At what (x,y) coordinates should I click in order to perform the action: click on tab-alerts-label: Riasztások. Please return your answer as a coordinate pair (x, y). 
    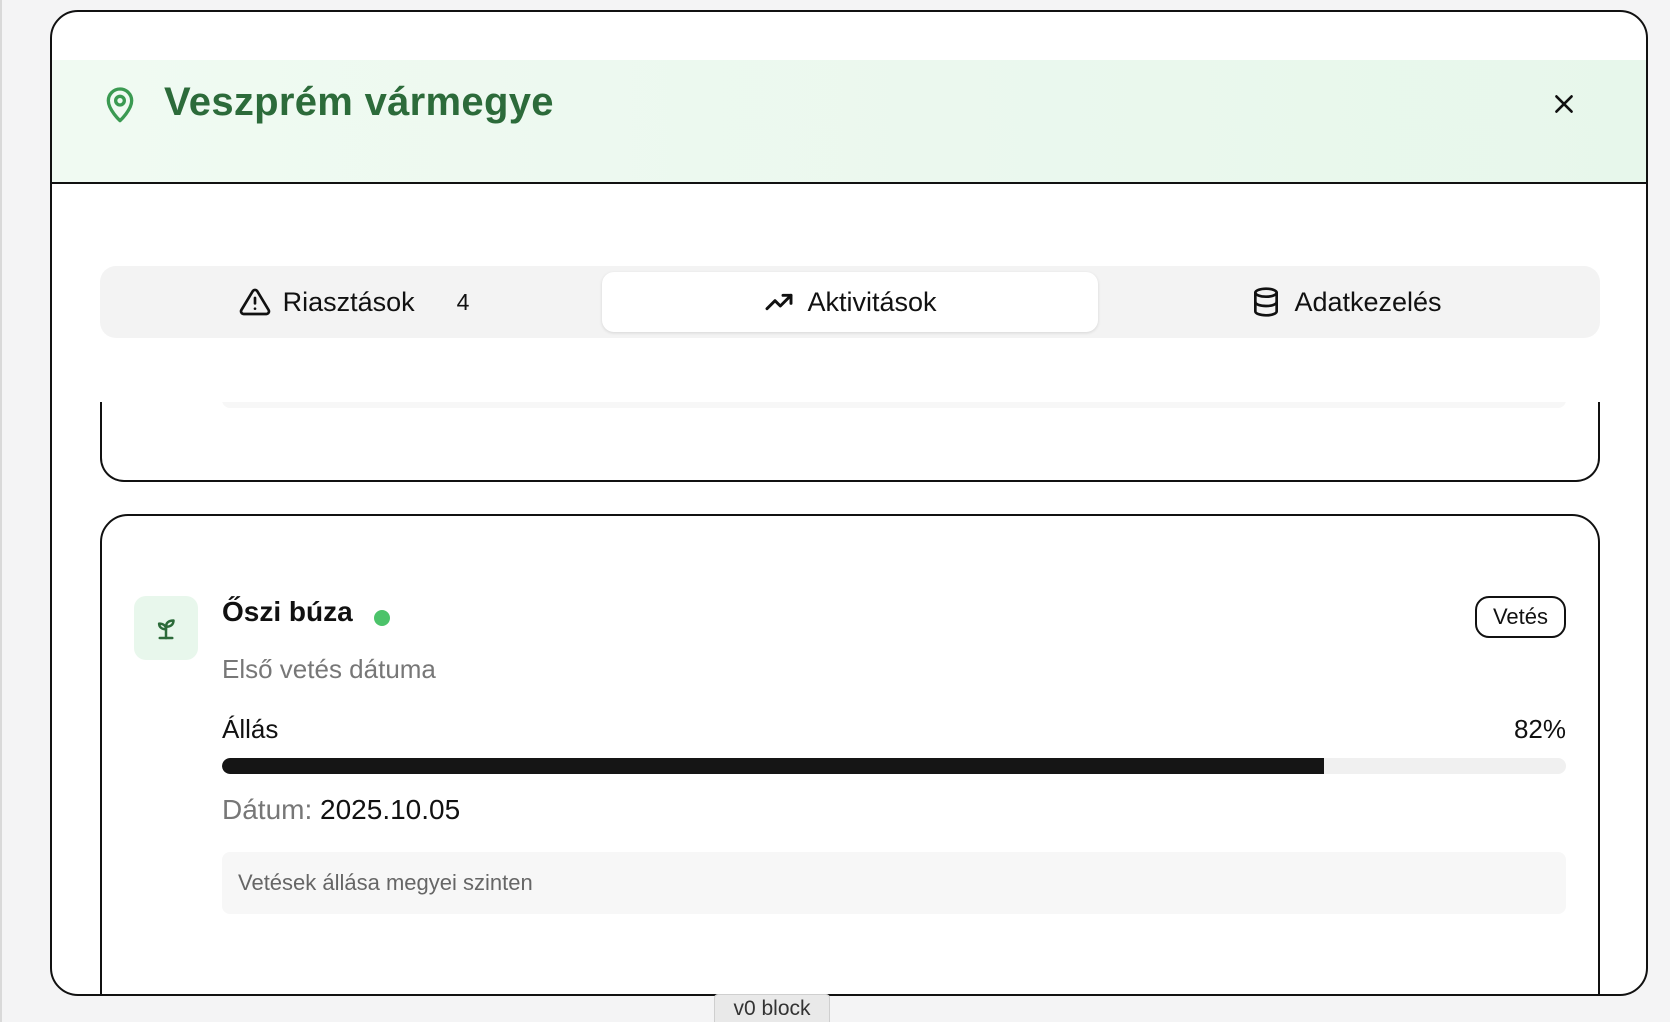
    Looking at the image, I should click on (348, 301).